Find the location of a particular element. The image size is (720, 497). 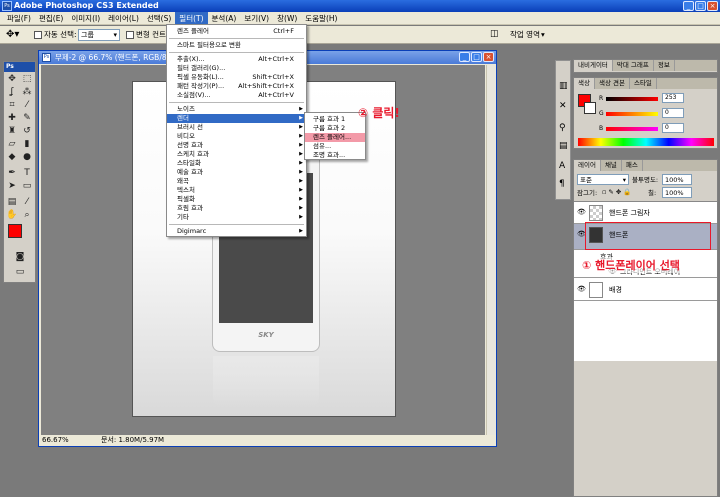

b-slider is located at coordinates (632, 129).